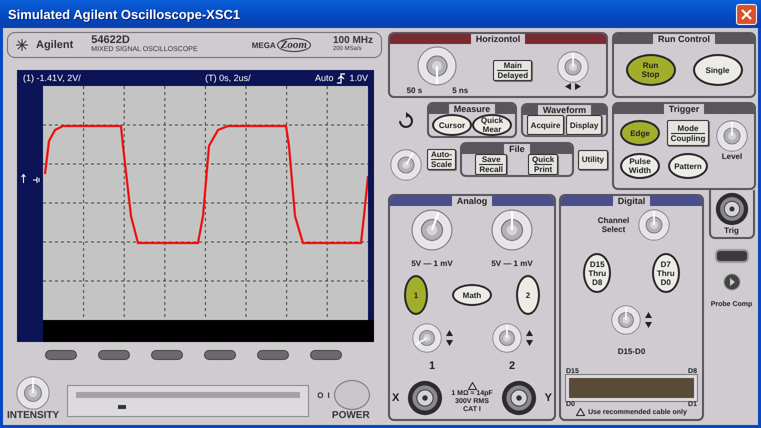 The image size is (761, 428). I want to click on auto-scale-button: Auto- Scale, so click(441, 159).